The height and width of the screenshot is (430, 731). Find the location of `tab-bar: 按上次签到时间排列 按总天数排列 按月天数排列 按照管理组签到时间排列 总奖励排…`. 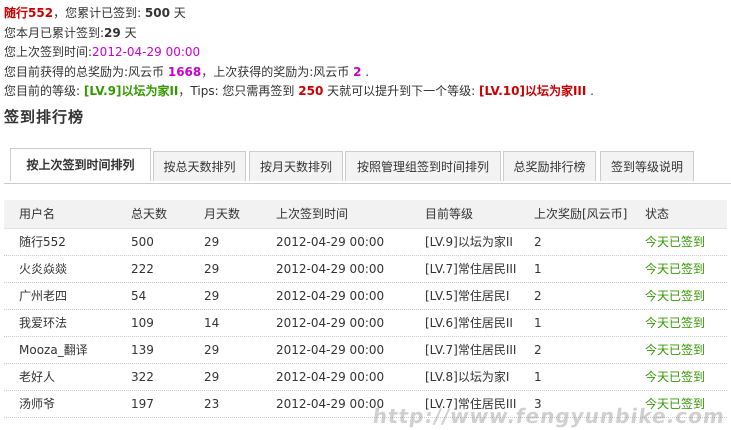

tab-bar: 按上次签到时间排列 按总天数排列 按月天数排列 按照管理组签到时间排列 总奖励排… is located at coordinates (367, 166).